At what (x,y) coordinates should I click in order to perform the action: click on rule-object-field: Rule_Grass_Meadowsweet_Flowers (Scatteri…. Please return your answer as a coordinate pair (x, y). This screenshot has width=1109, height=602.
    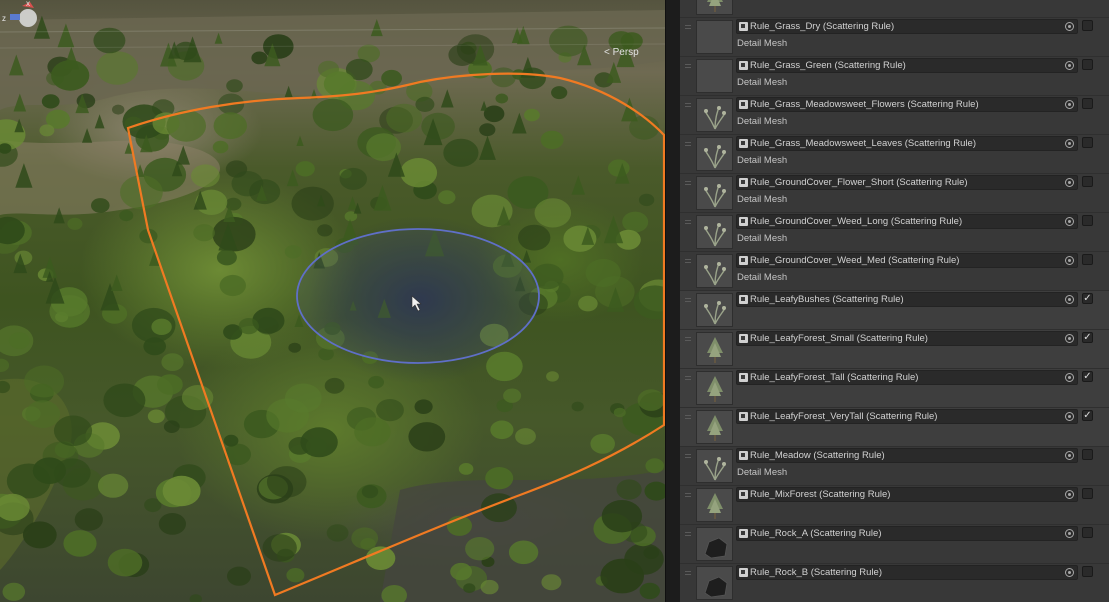
    Looking at the image, I should click on (907, 104).